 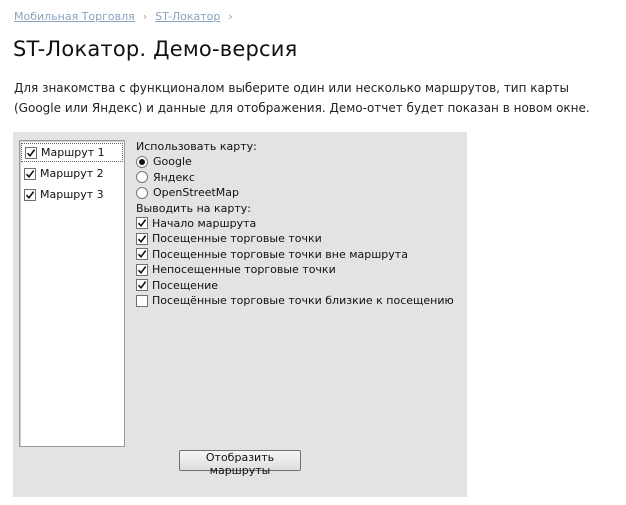 What do you see at coordinates (295, 193) in the screenshot?
I see `map-option-openstreetmap: OpenStreetMap` at bounding box center [295, 193].